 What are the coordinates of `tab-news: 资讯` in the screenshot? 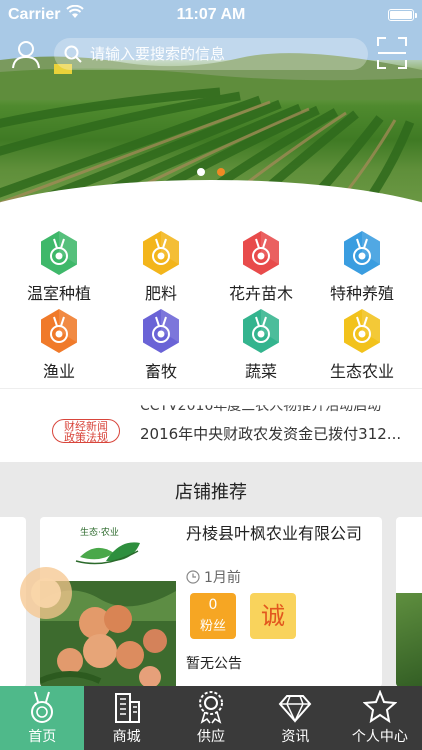 It's located at (295, 718).